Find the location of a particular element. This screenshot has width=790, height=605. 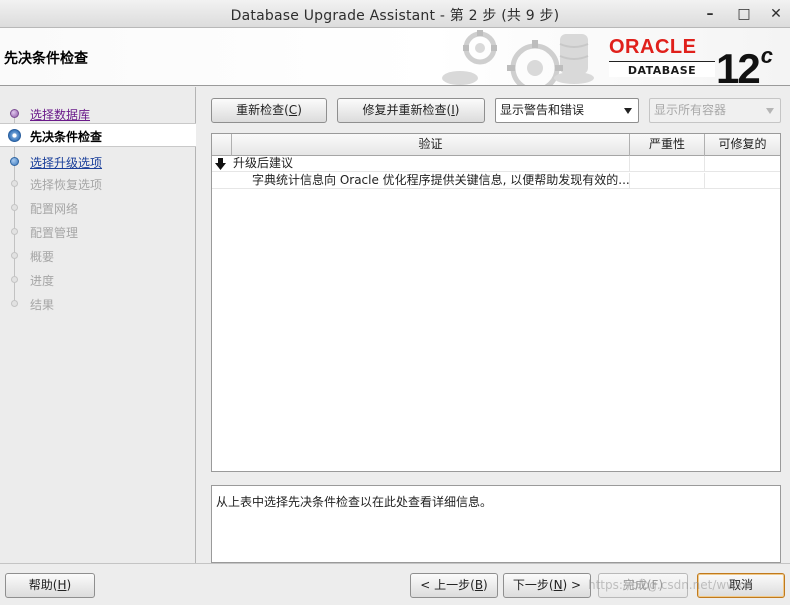

minimize-button: – is located at coordinates (710, 14).